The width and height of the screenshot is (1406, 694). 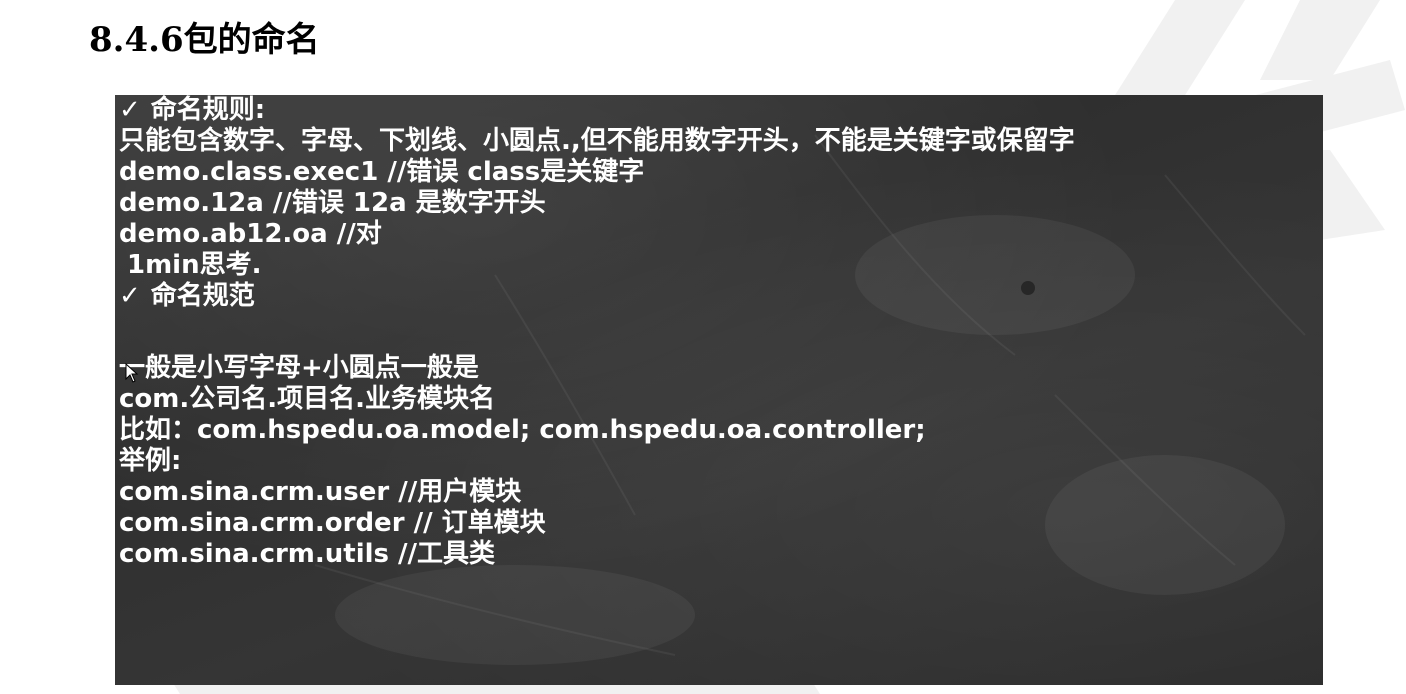 I want to click on examples-label: 举例:, so click(x=150, y=461).